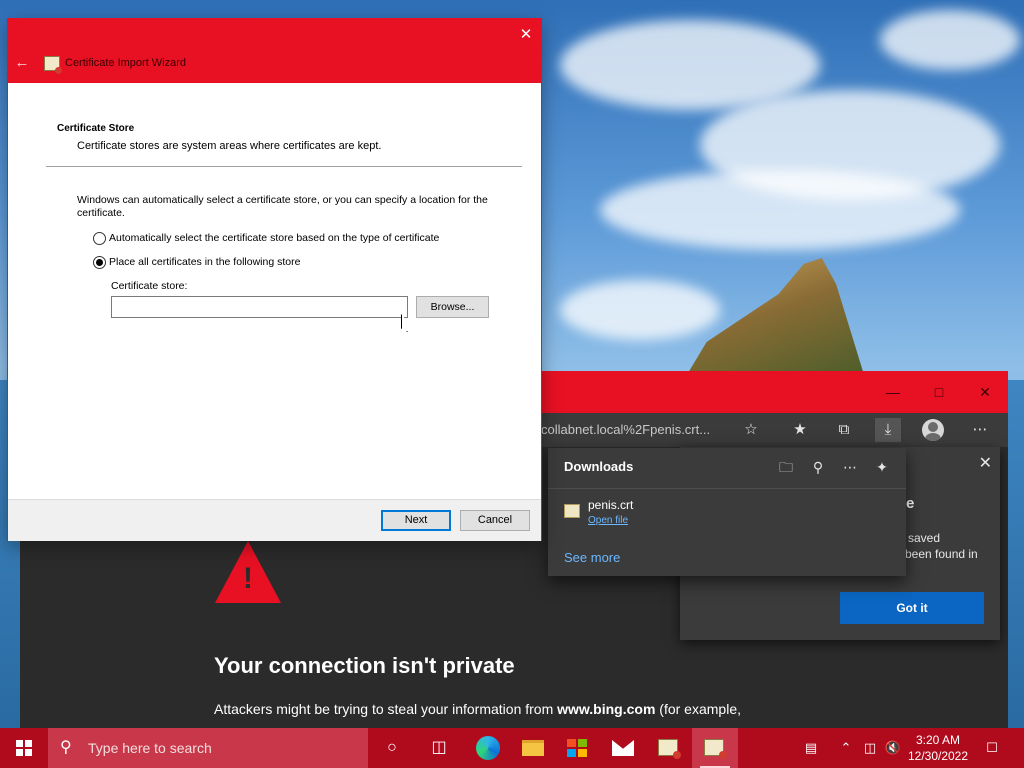 This screenshot has width=1024, height=768. What do you see at coordinates (992, 748) in the screenshot?
I see `notifications-icon: ☐` at bounding box center [992, 748].